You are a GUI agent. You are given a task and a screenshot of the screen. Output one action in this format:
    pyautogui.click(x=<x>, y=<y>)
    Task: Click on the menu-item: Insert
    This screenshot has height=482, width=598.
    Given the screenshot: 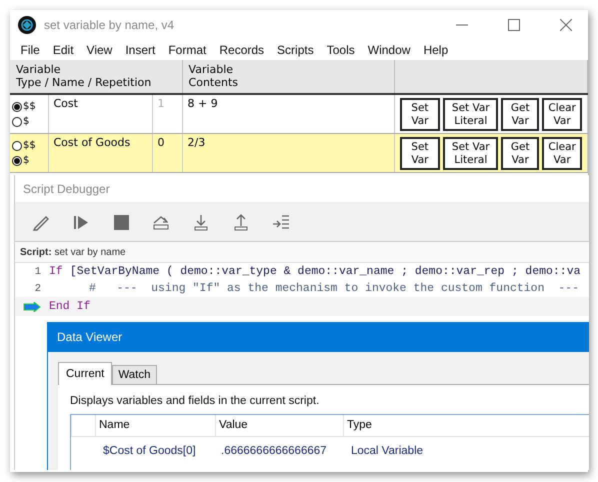 What is the action you would take?
    pyautogui.click(x=140, y=50)
    